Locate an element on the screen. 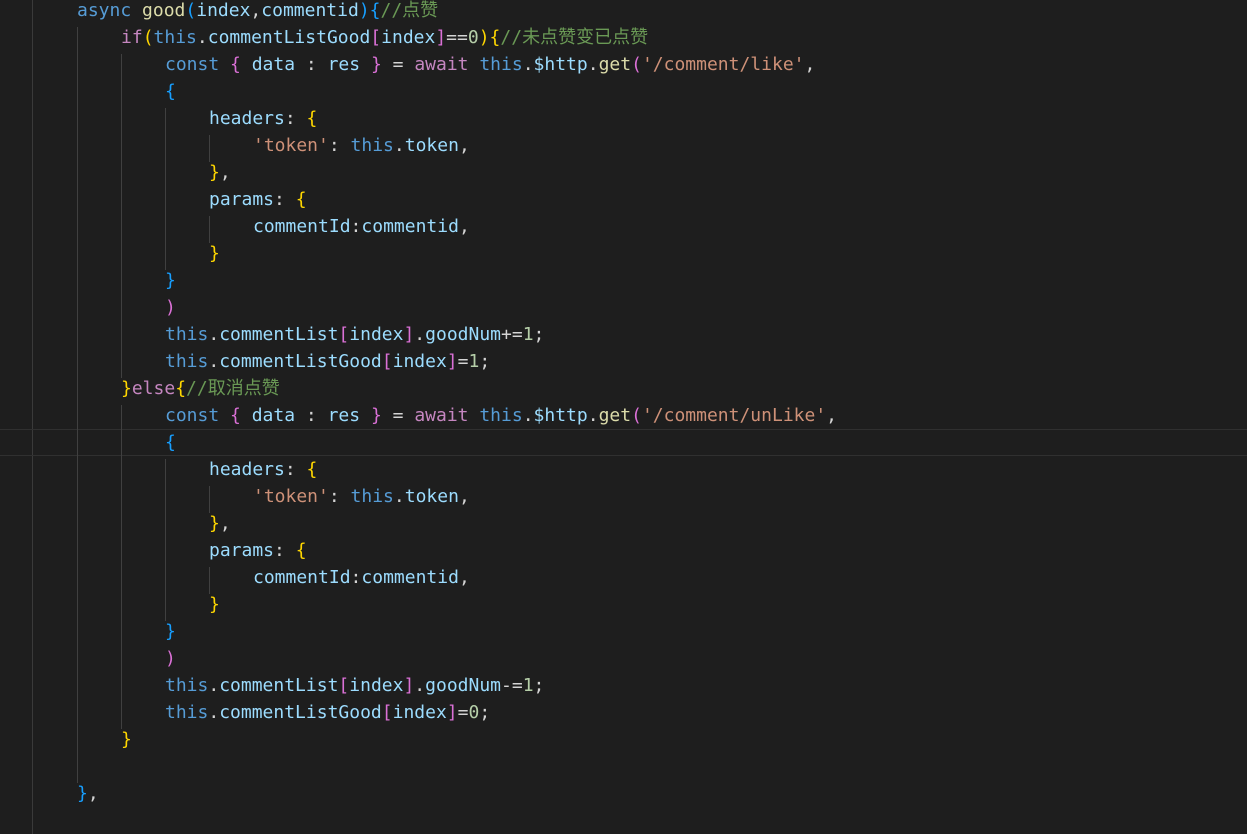  code-token: ) is located at coordinates (364, 10).